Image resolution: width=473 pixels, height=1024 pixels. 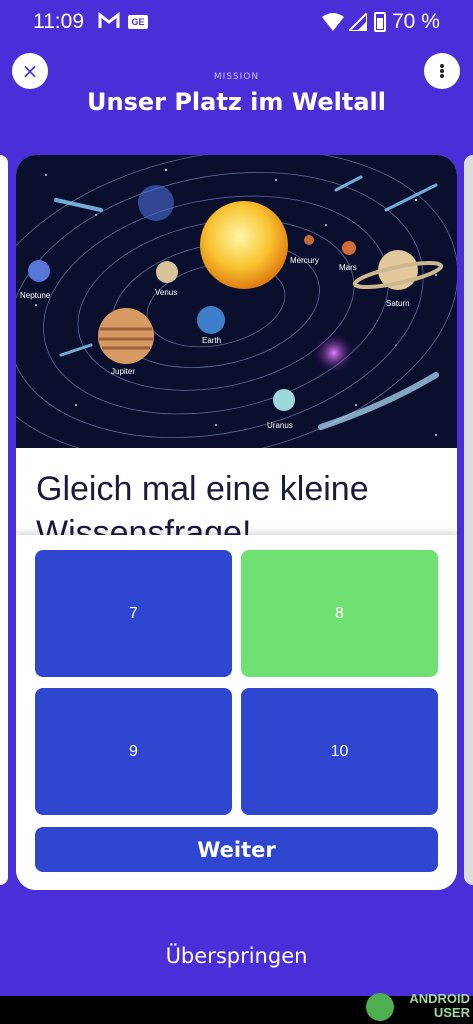 What do you see at coordinates (109, 20) in the screenshot?
I see `gmail-icon` at bounding box center [109, 20].